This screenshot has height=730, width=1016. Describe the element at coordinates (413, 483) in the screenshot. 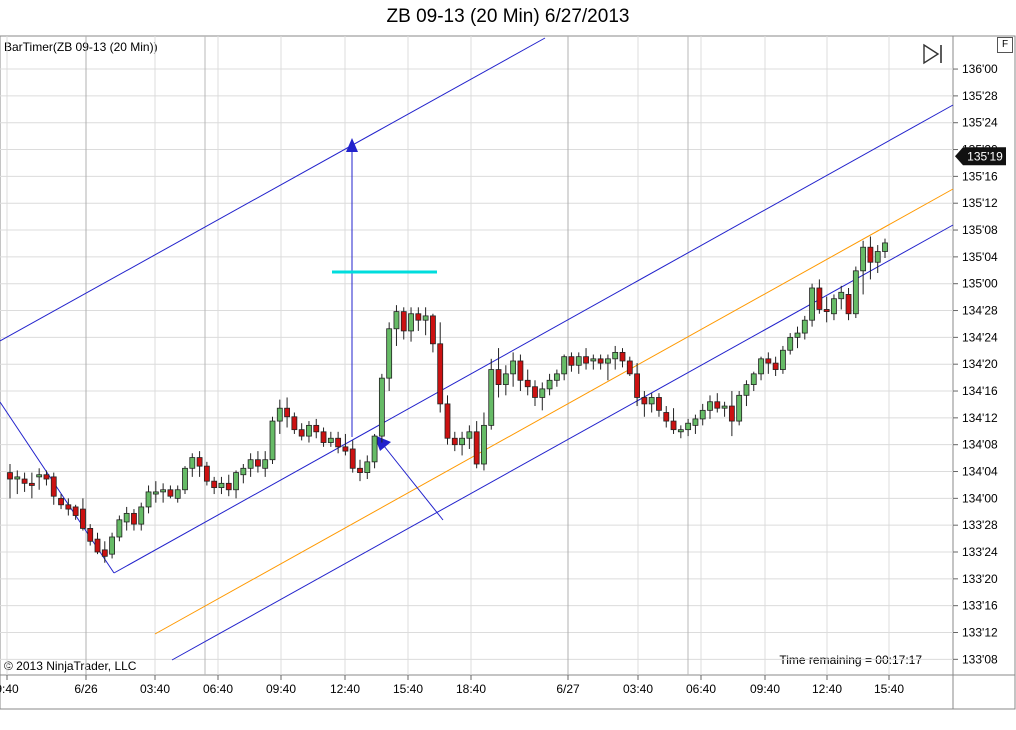

I see `pointer-arrow-line` at that location.